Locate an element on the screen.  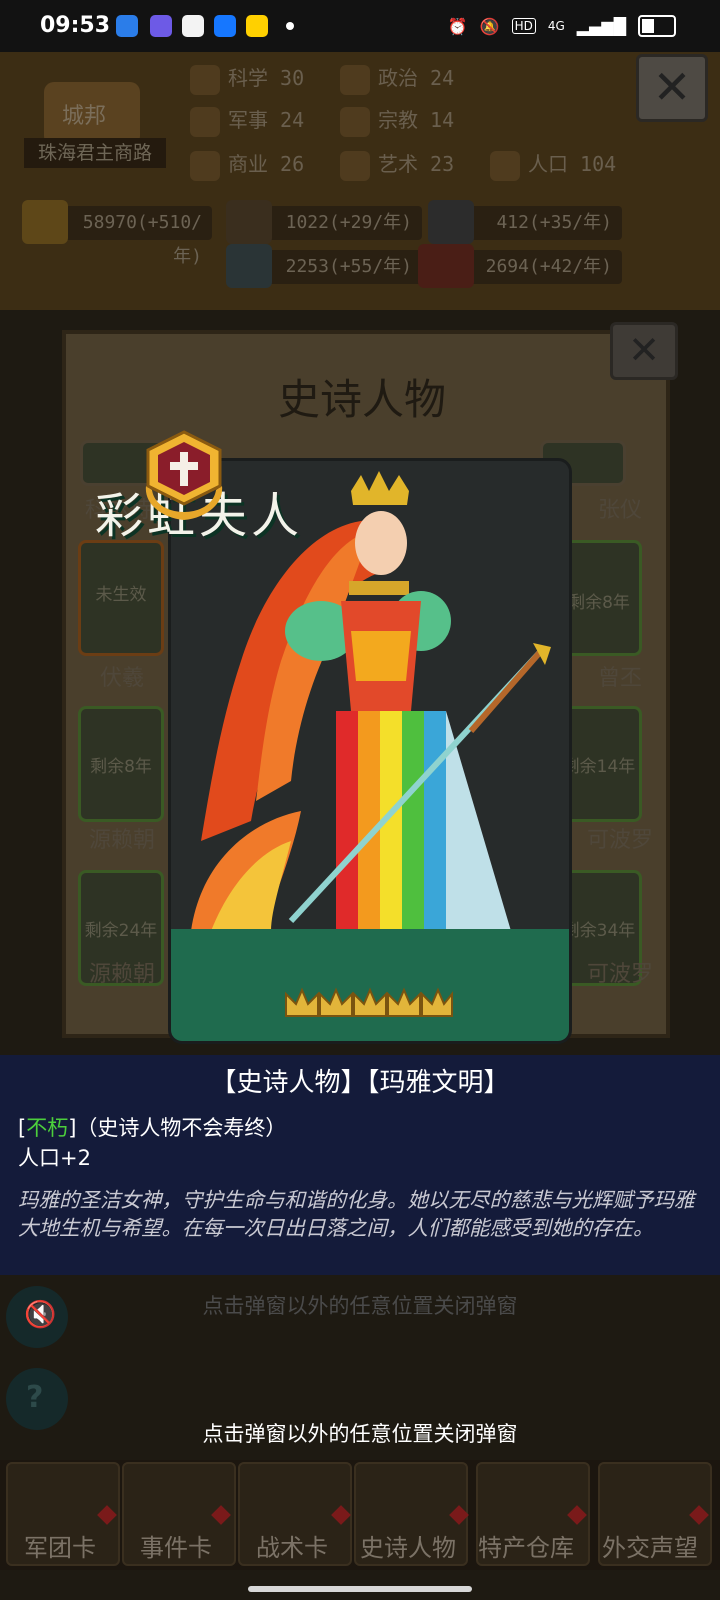
figure-timer: 未生效 is located at coordinates (121, 595).